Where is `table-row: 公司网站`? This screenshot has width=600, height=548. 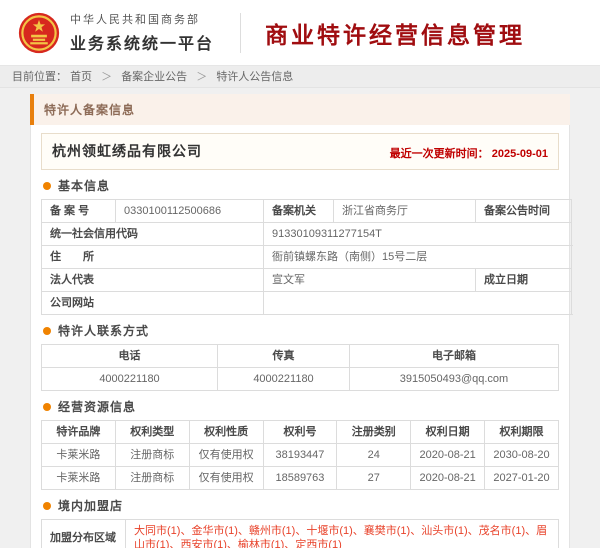
table-row: 公司网站 is located at coordinates (306, 303).